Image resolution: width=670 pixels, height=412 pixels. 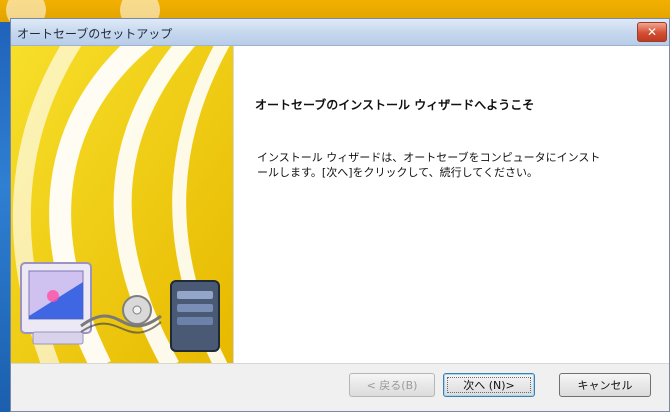 I want to click on back-button: < 戻る(B), so click(x=392, y=385).